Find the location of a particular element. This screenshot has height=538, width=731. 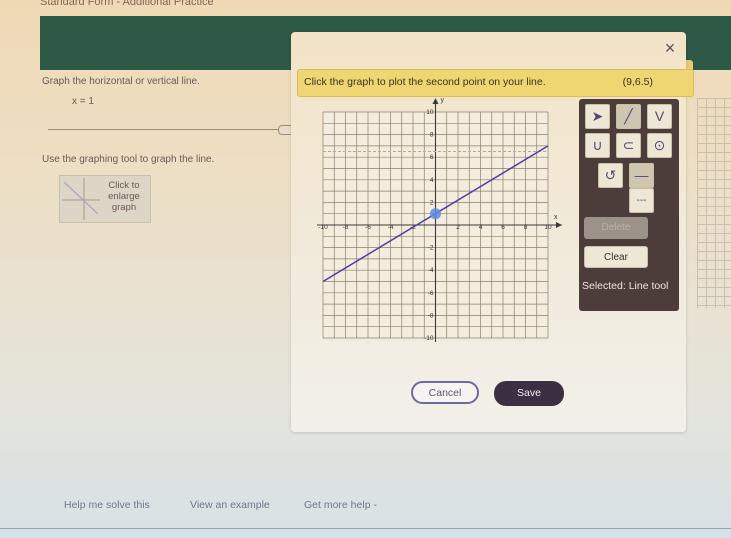

y-tick-label: -8 is located at coordinates (431, 315).